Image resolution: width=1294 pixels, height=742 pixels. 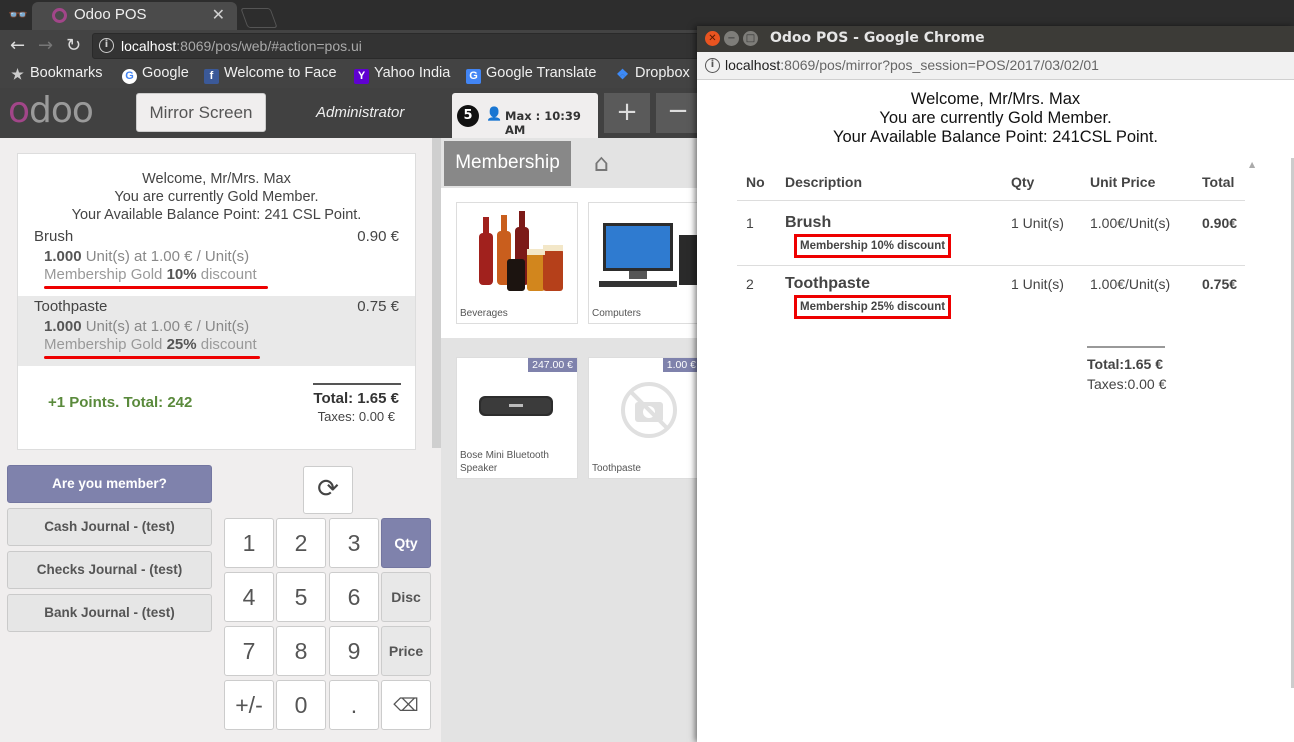 I want to click on order-tab: 5 👤 Max : 10:39 AM, so click(x=525, y=115).